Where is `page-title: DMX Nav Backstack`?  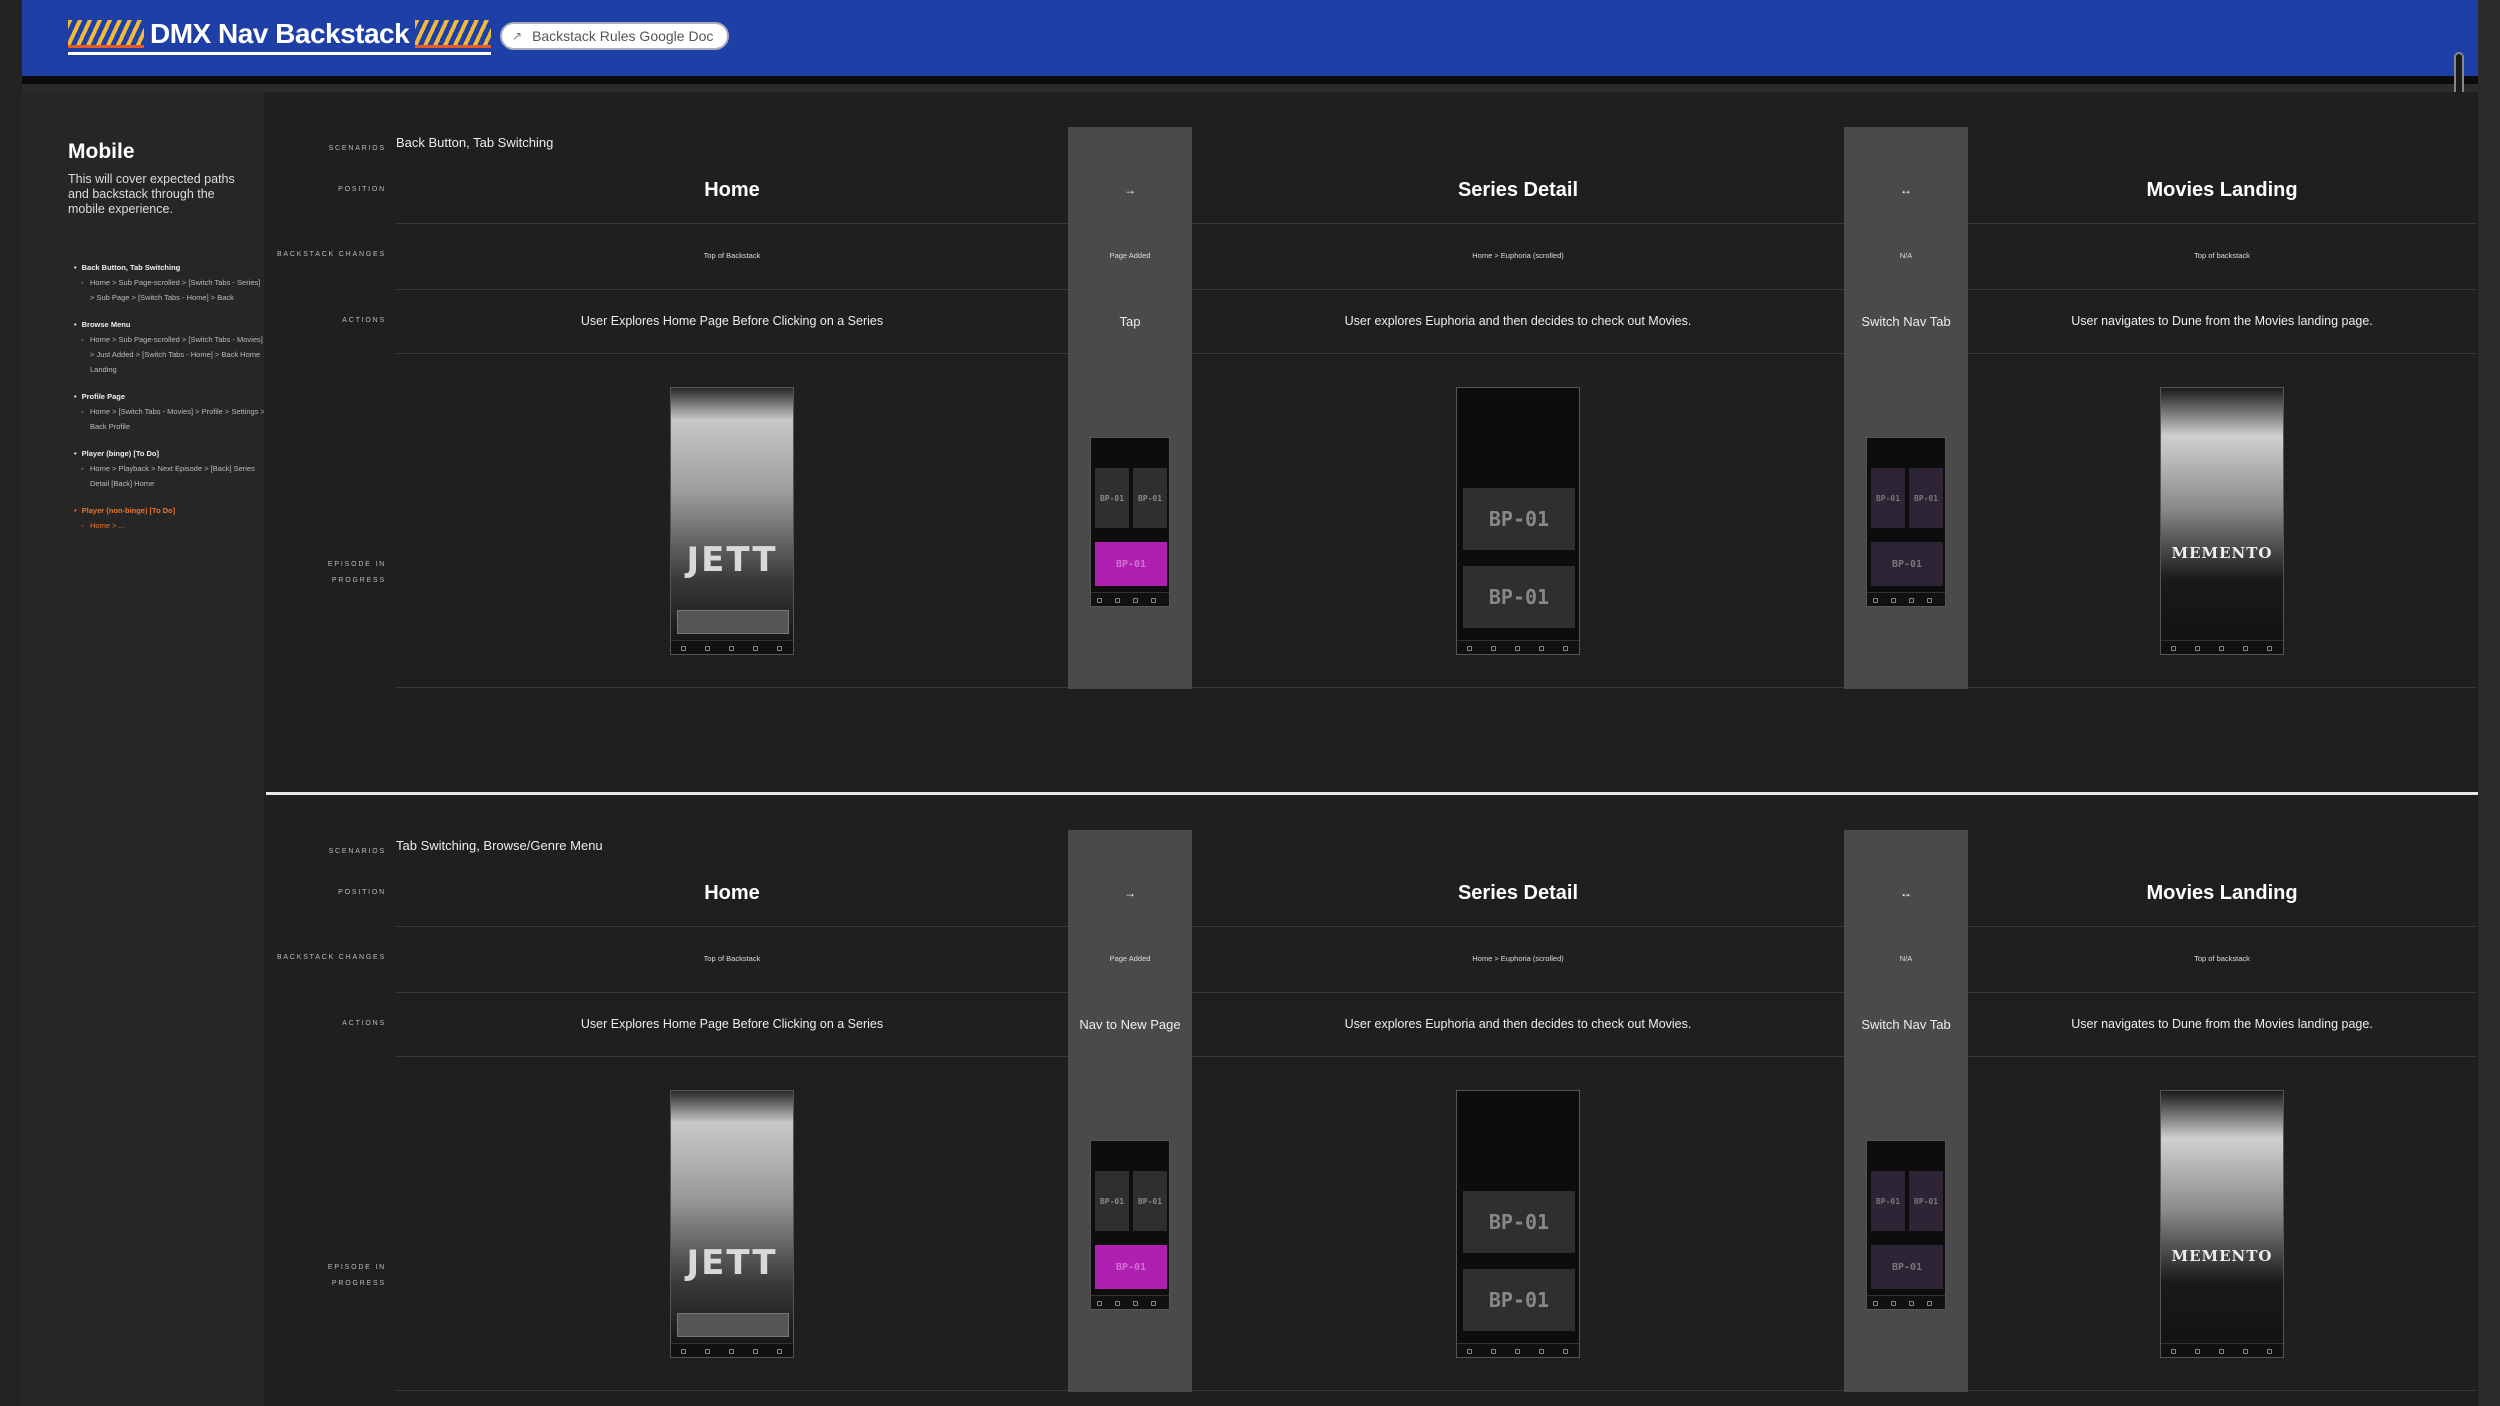
page-title: DMX Nav Backstack is located at coordinates (280, 33).